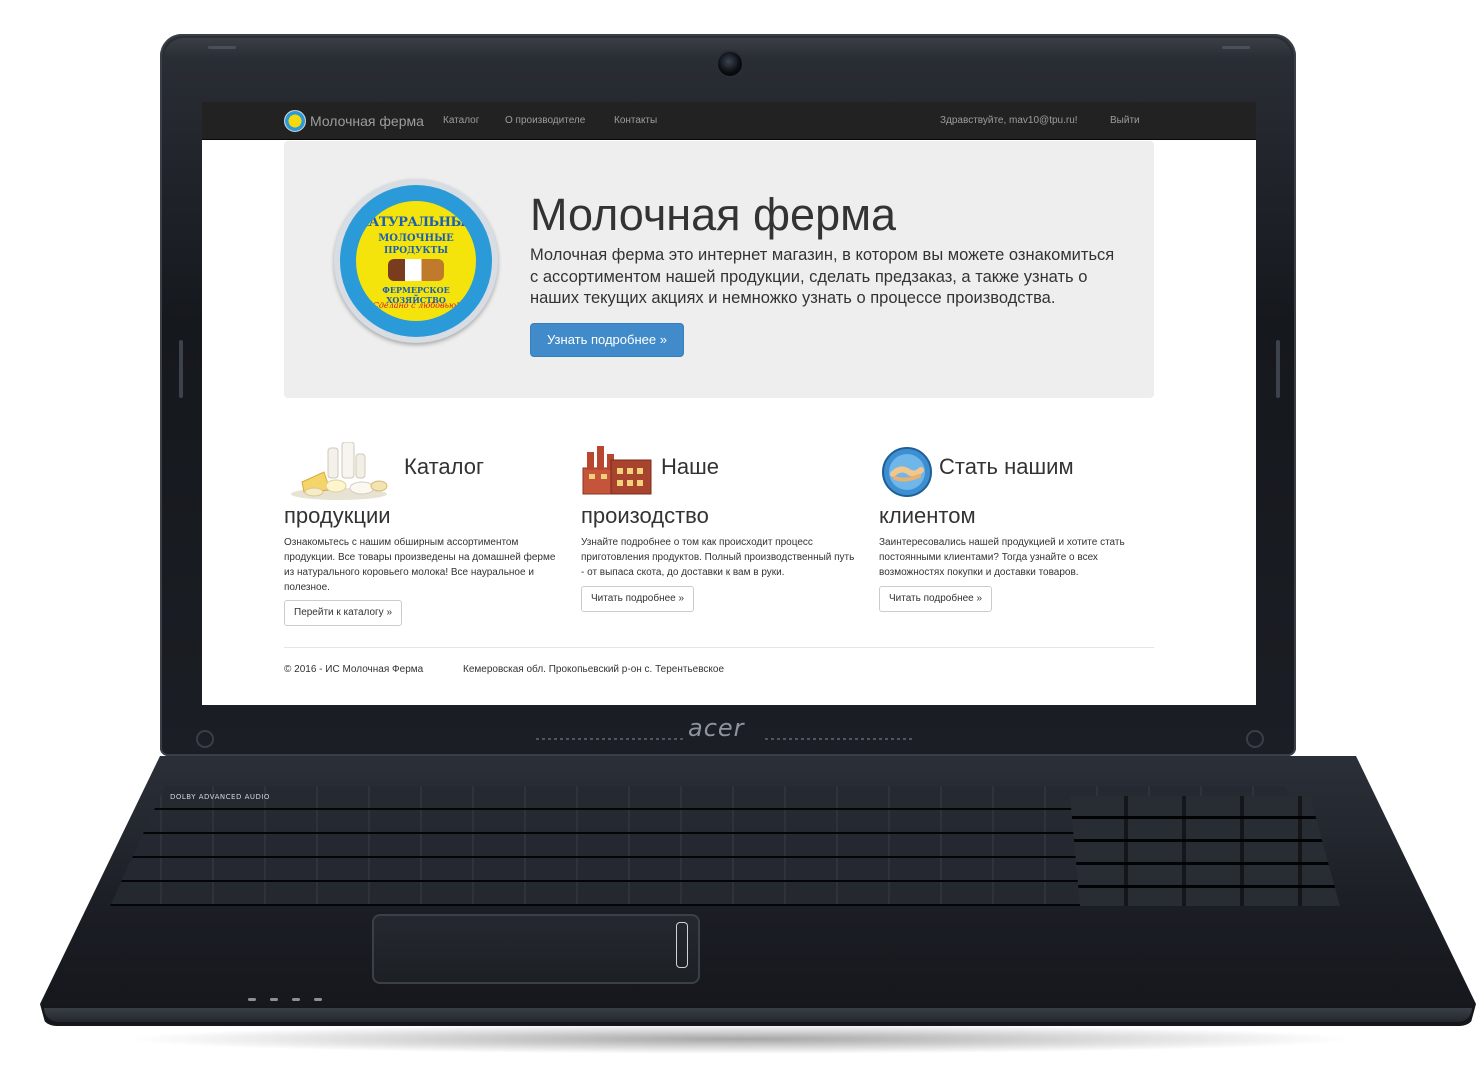 The height and width of the screenshot is (1080, 1482). I want to click on feature-catalog-title-2: продукции, so click(337, 515).